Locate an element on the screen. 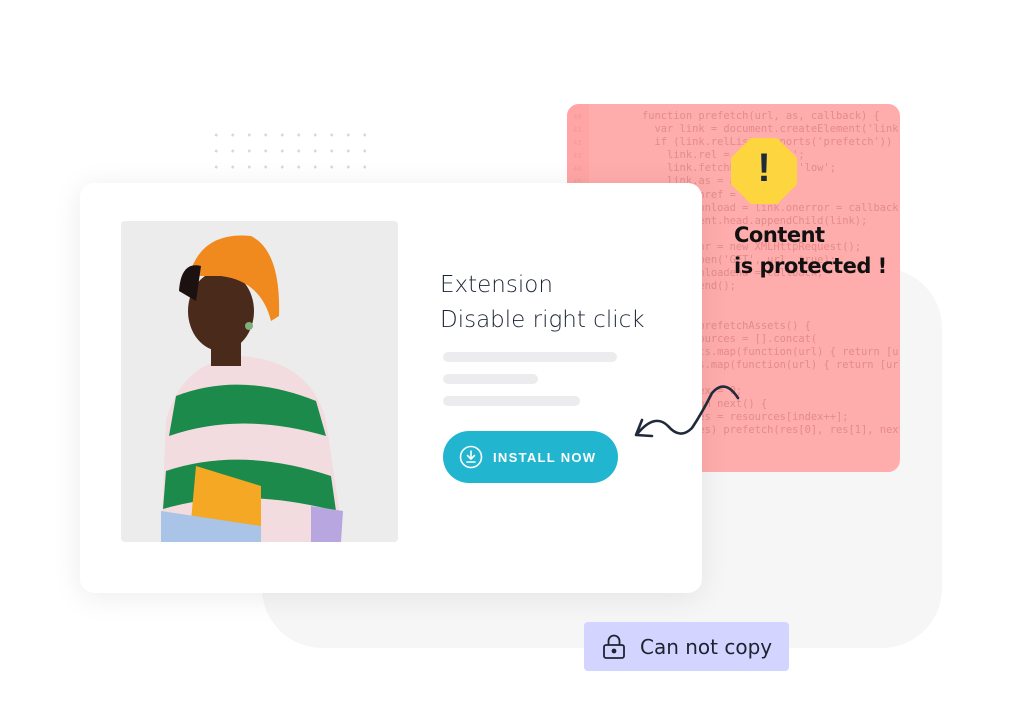  product-photo is located at coordinates (259, 381).